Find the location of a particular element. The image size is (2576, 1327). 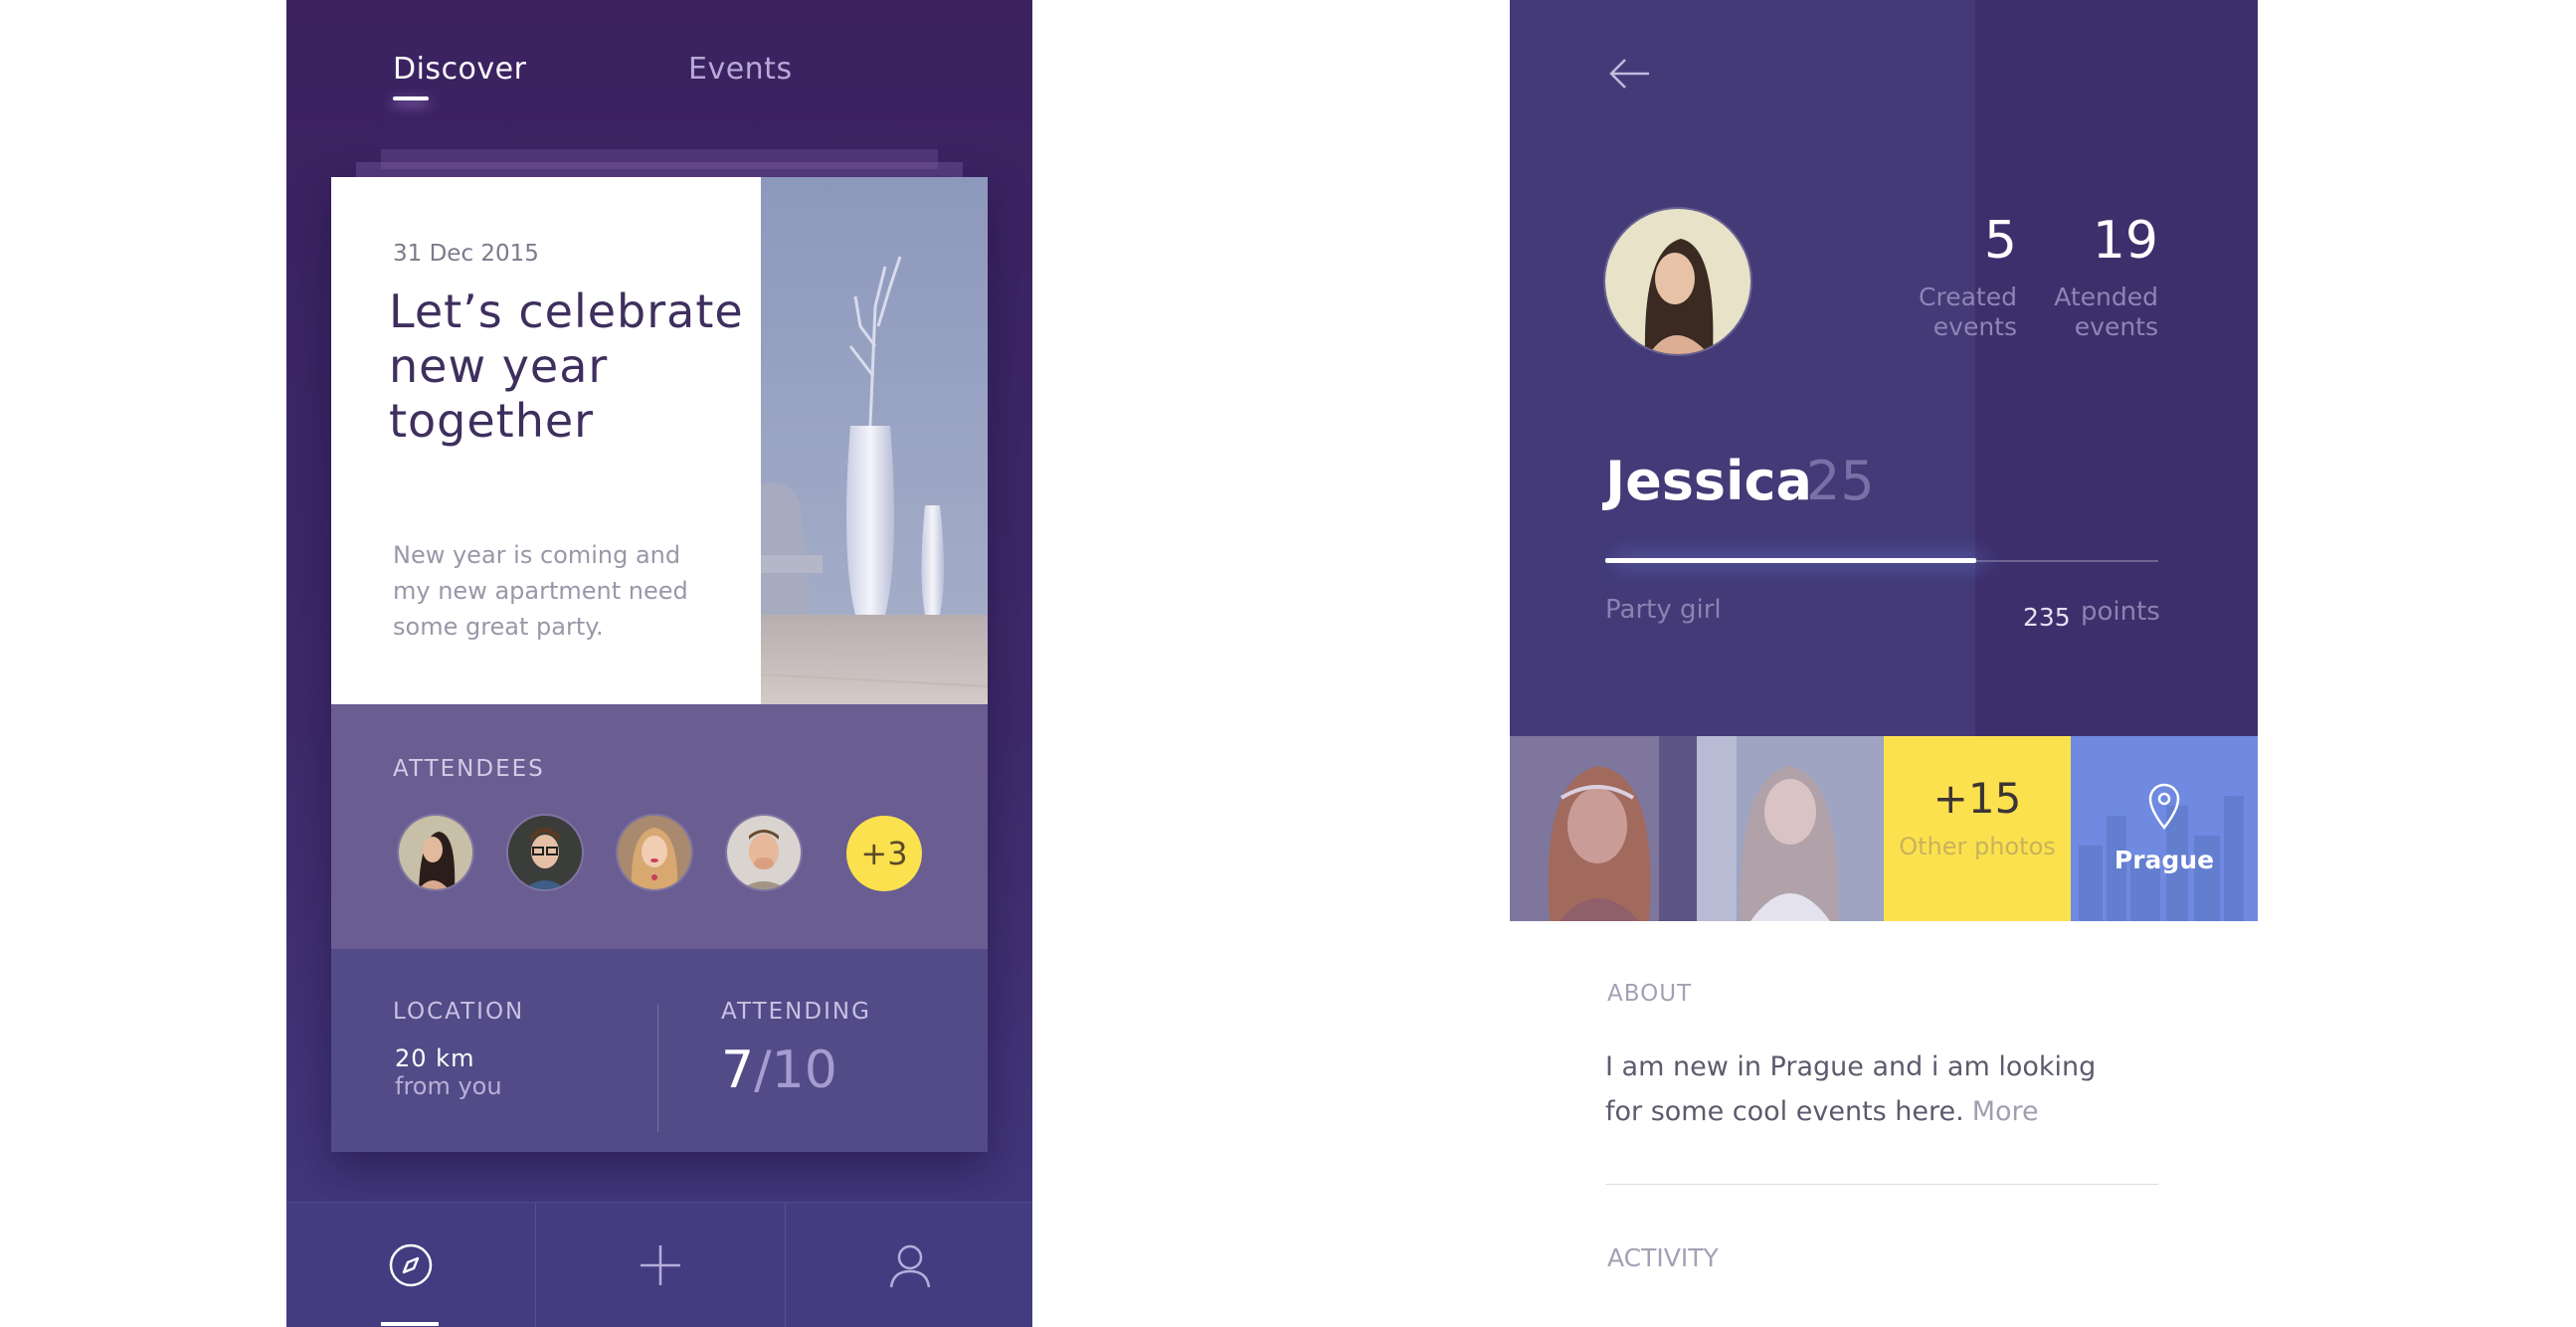

event-date: 31 Dec 2015 is located at coordinates (466, 254).